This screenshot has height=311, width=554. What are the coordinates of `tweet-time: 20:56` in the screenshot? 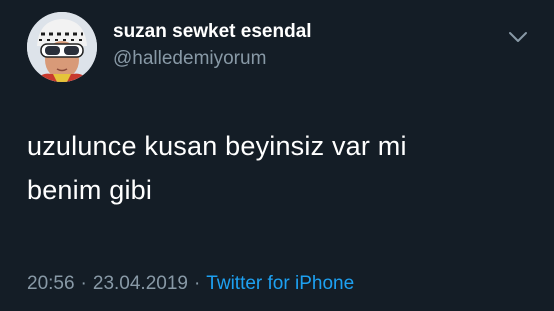 It's located at (51, 283).